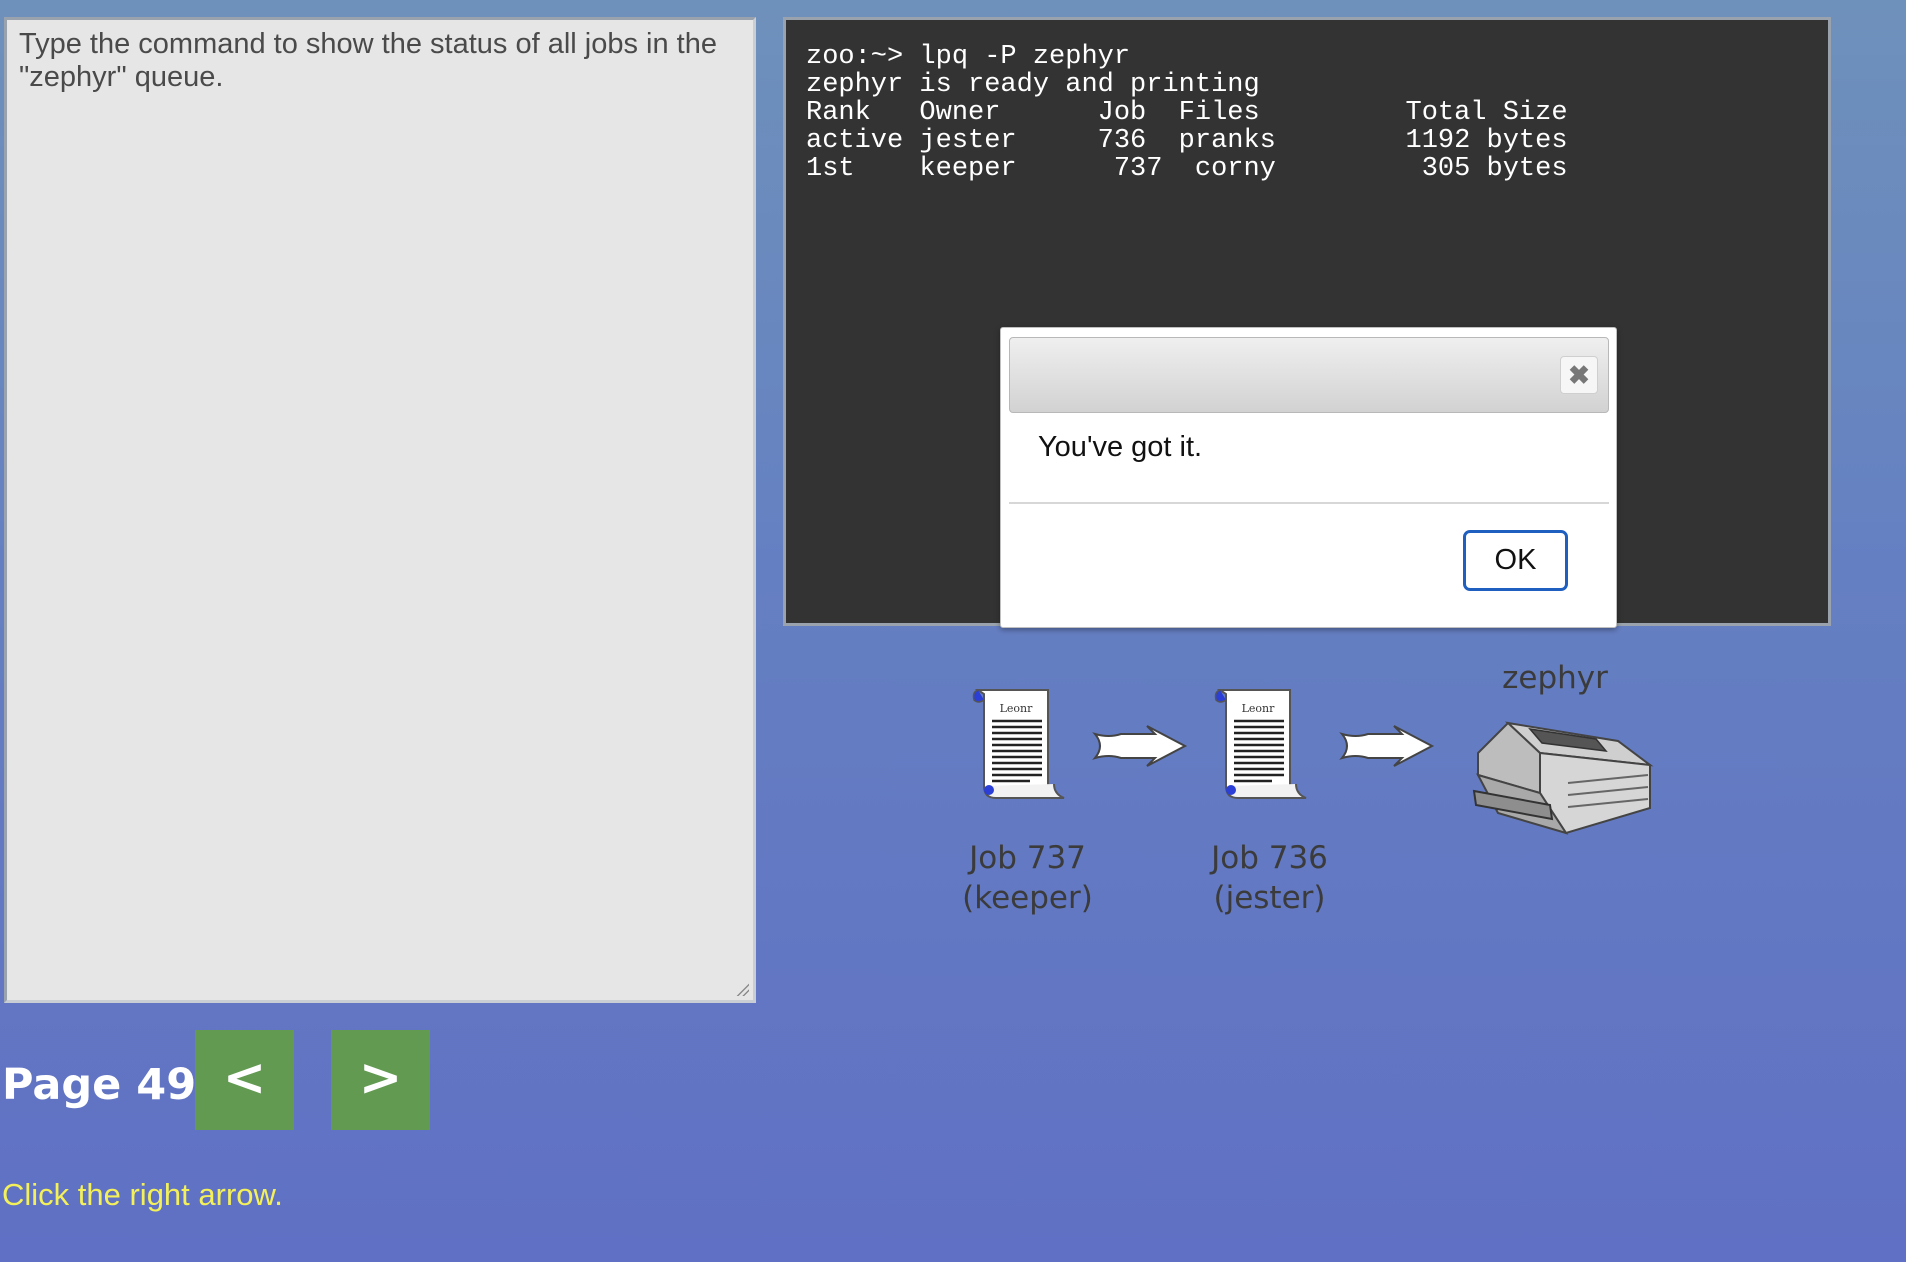 This screenshot has width=1906, height=1262. Describe the element at coordinates (1269, 878) in the screenshot. I see `job-label: Job 736 (jester)` at that location.